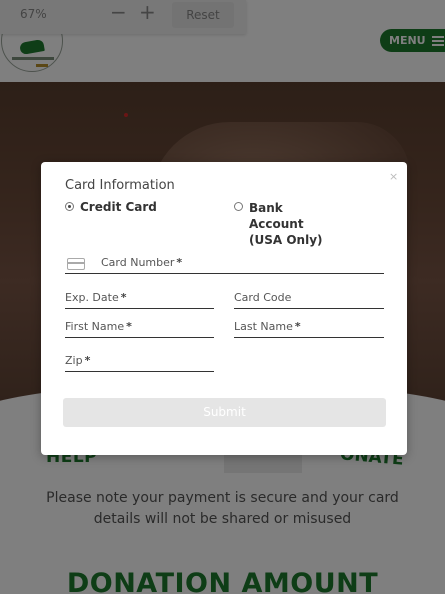 The width and height of the screenshot is (445, 594). Describe the element at coordinates (393, 176) in the screenshot. I see `close-icon: ×` at that location.